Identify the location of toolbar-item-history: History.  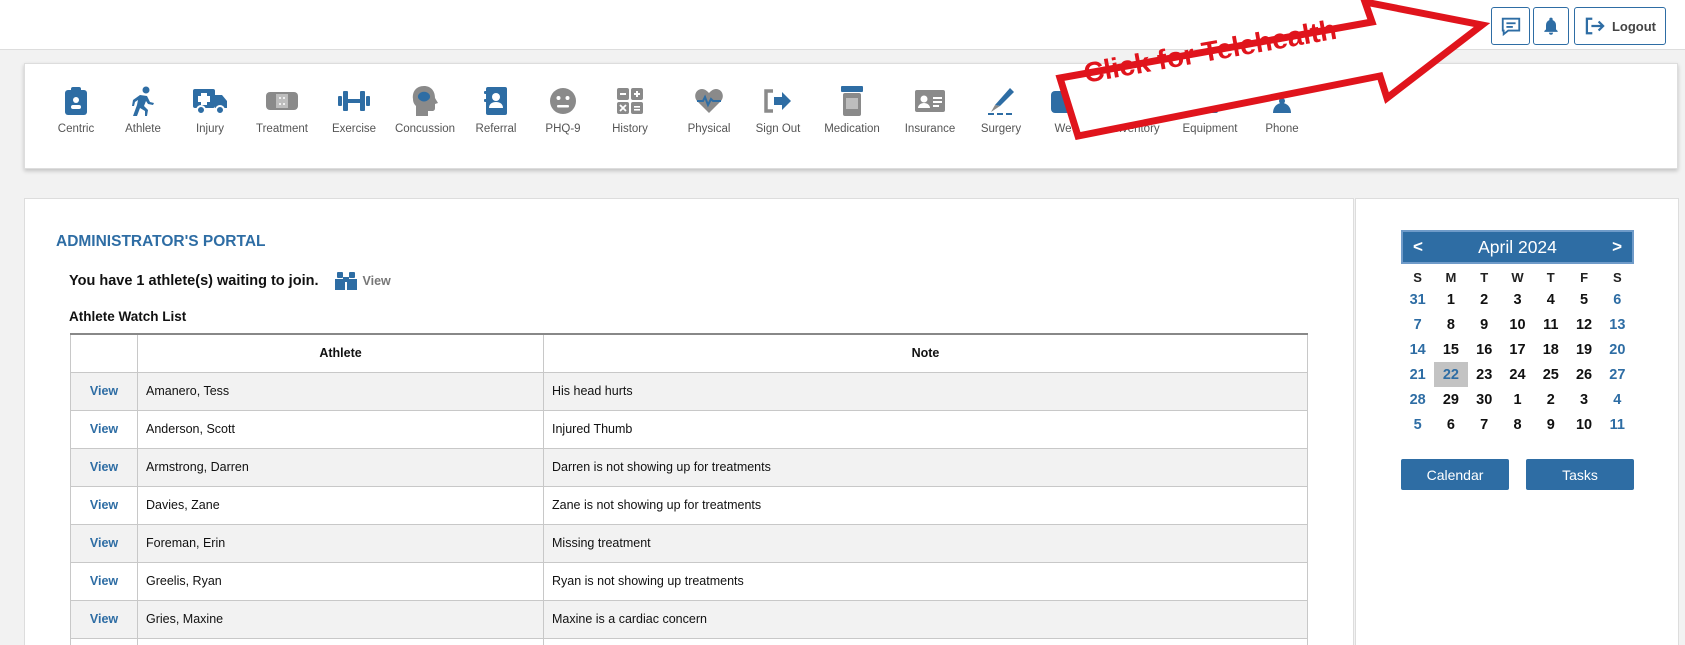
(630, 109).